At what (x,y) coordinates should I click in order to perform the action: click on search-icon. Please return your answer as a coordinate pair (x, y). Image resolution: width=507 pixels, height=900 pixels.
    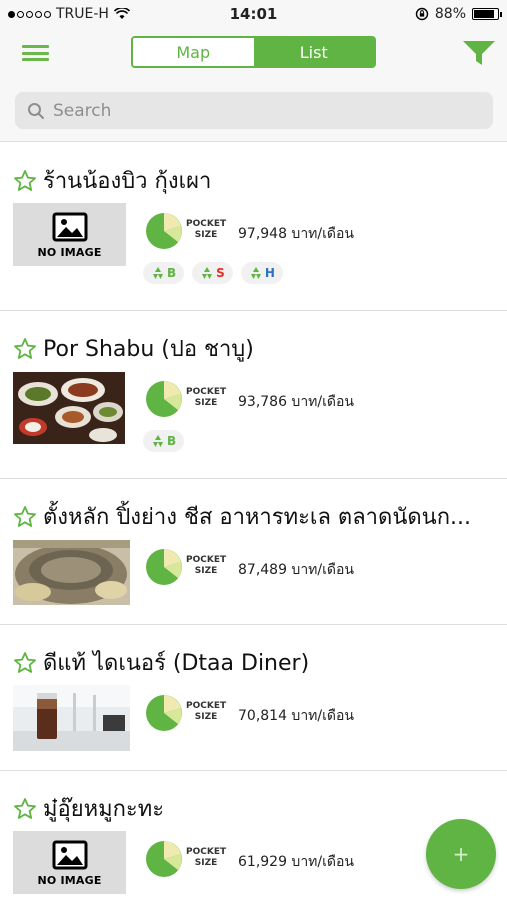
    Looking at the image, I should click on (36, 110).